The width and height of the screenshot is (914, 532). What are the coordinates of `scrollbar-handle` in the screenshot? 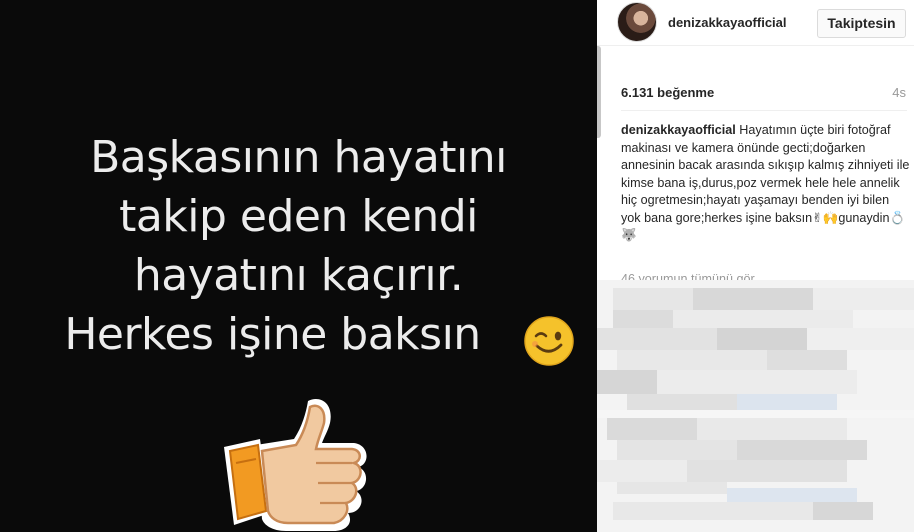 It's located at (599, 92).